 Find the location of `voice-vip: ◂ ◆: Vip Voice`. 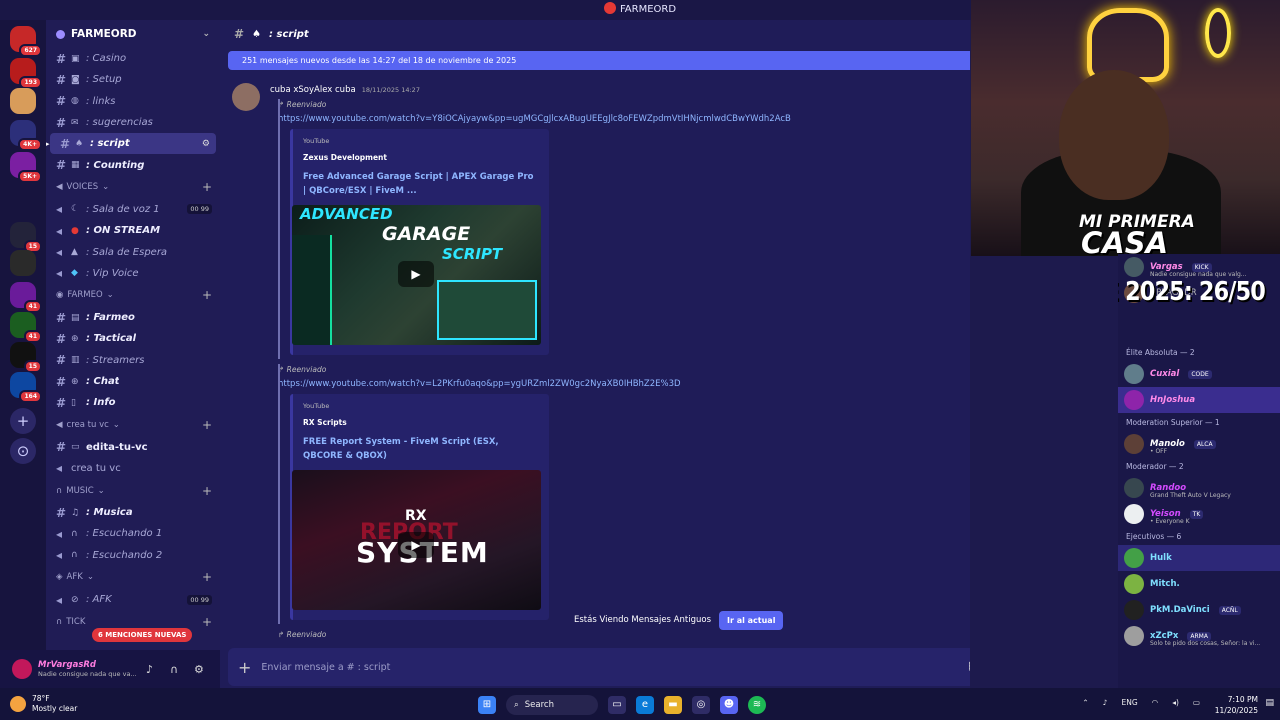

voice-vip: ◂ ◆: Vip Voice is located at coordinates (133, 273).